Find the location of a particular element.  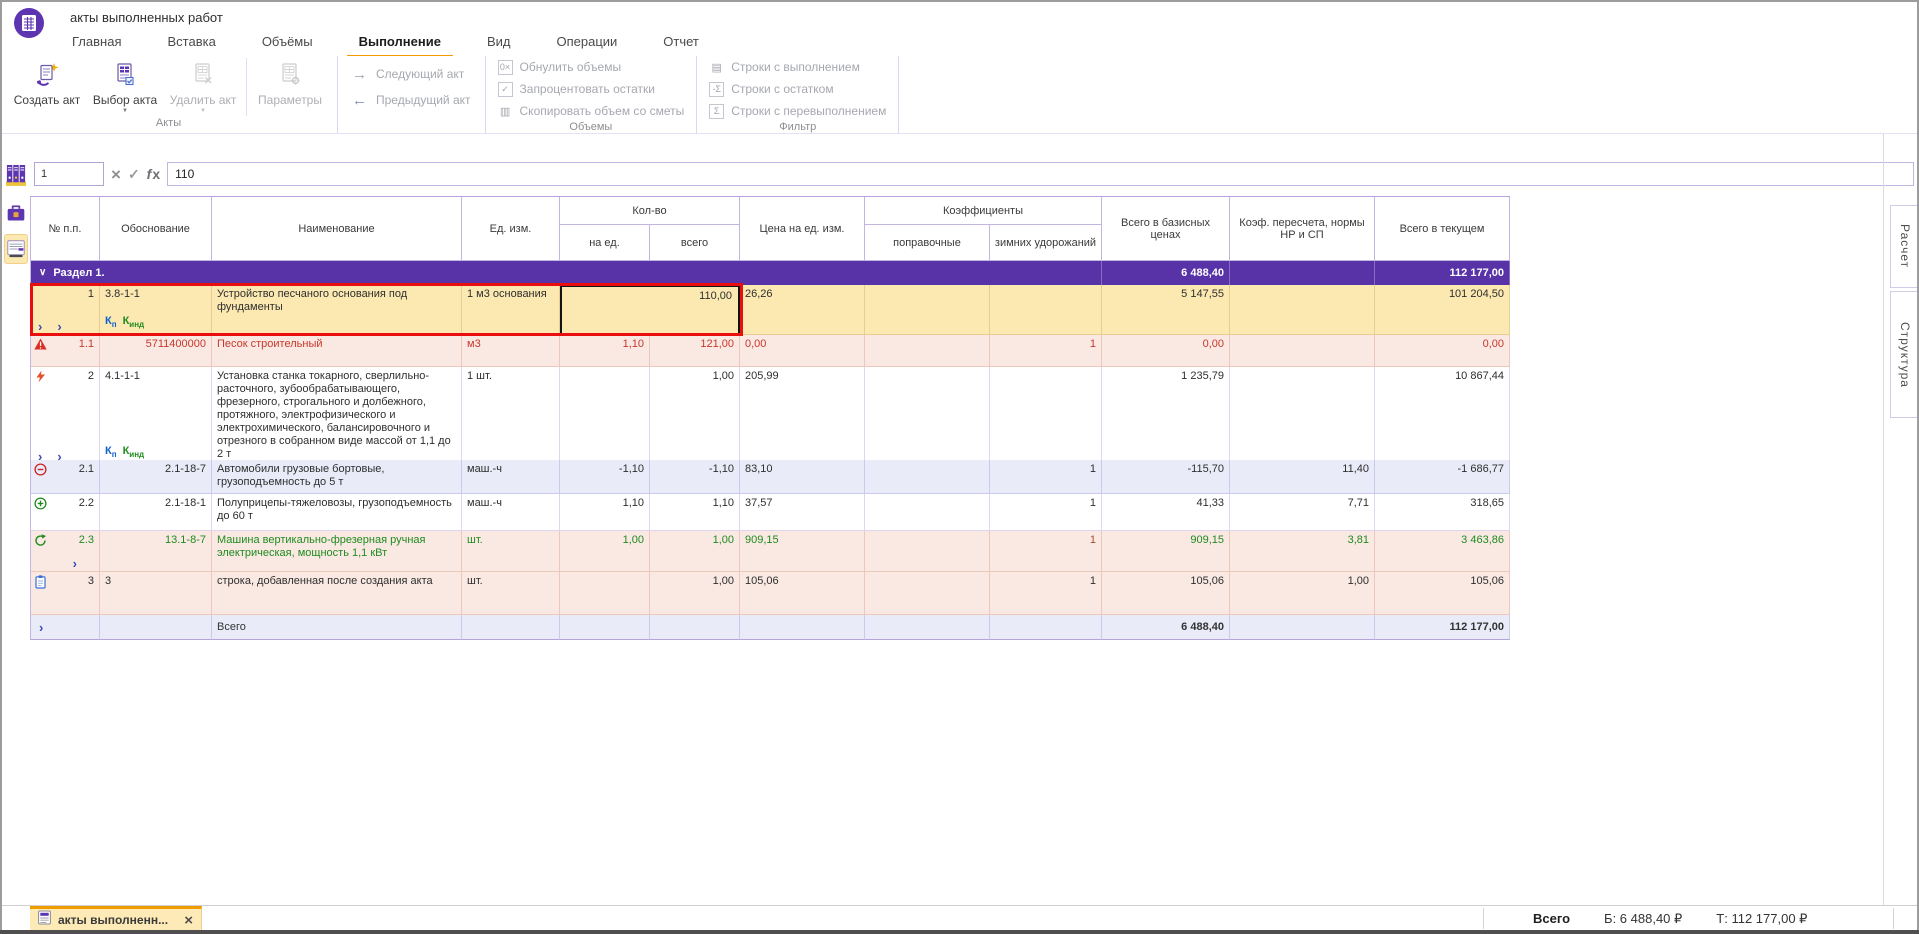

tab-raschet: Расчет is located at coordinates (1904, 246).